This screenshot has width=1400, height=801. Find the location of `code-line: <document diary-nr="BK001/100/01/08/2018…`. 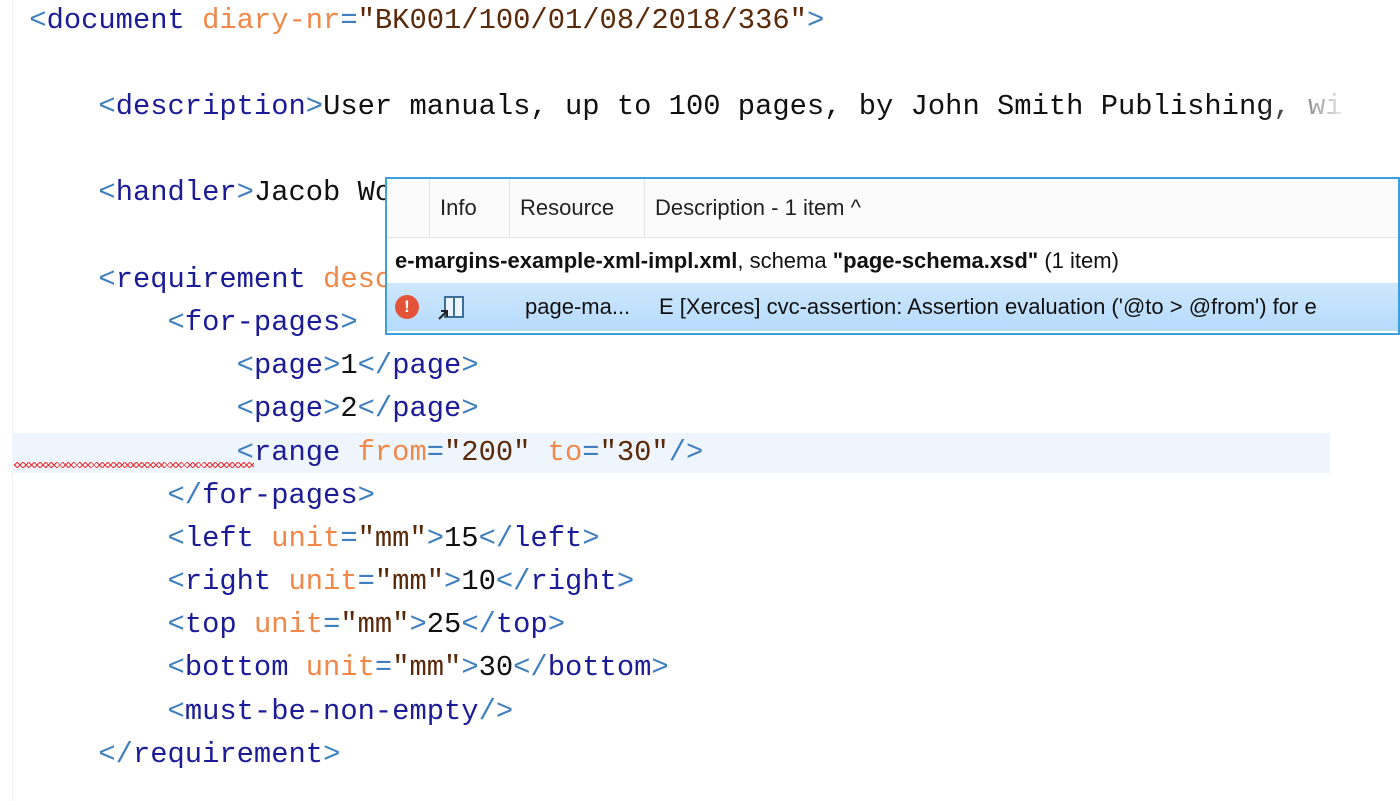

code-line: <document diary-nr="BK001/100/01/08/2018… is located at coordinates (418, 21).